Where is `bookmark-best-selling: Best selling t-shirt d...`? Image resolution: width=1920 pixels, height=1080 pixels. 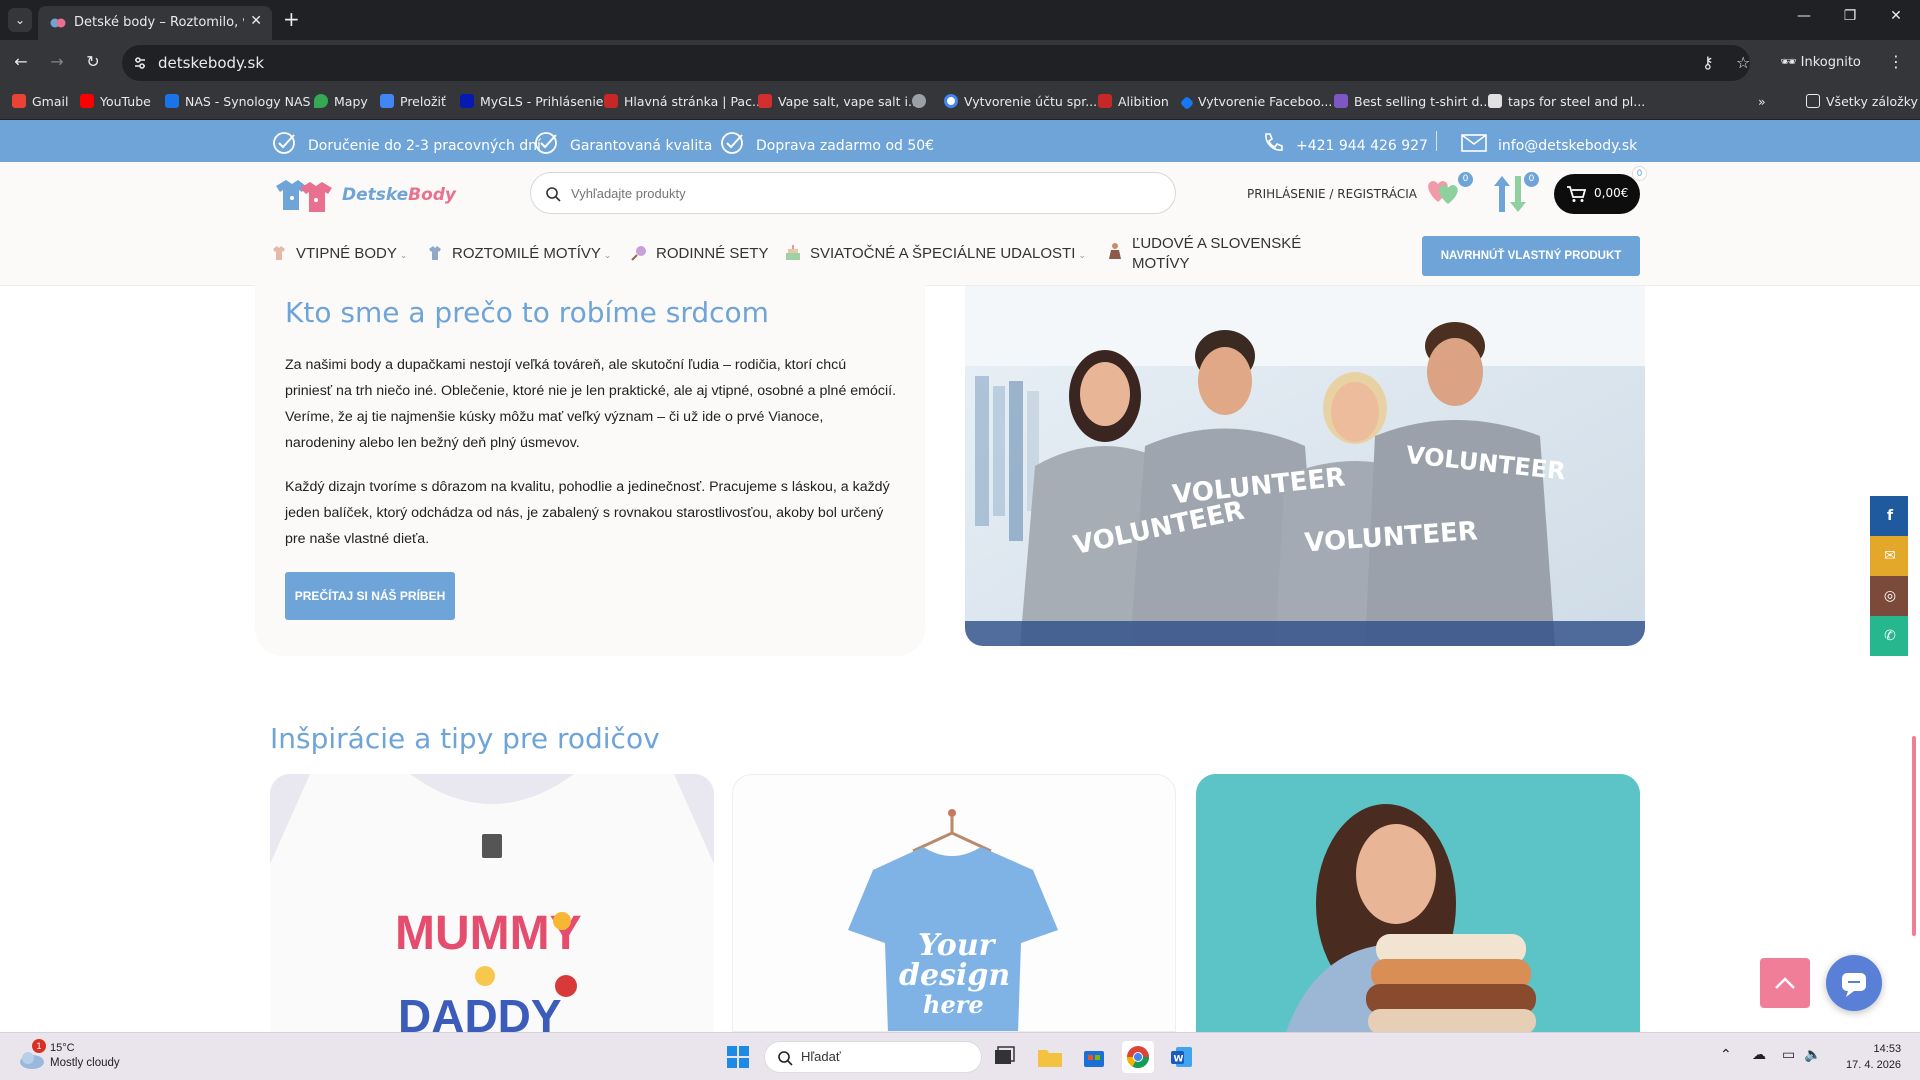 bookmark-best-selling: Best selling t-shirt d... is located at coordinates (1412, 101).